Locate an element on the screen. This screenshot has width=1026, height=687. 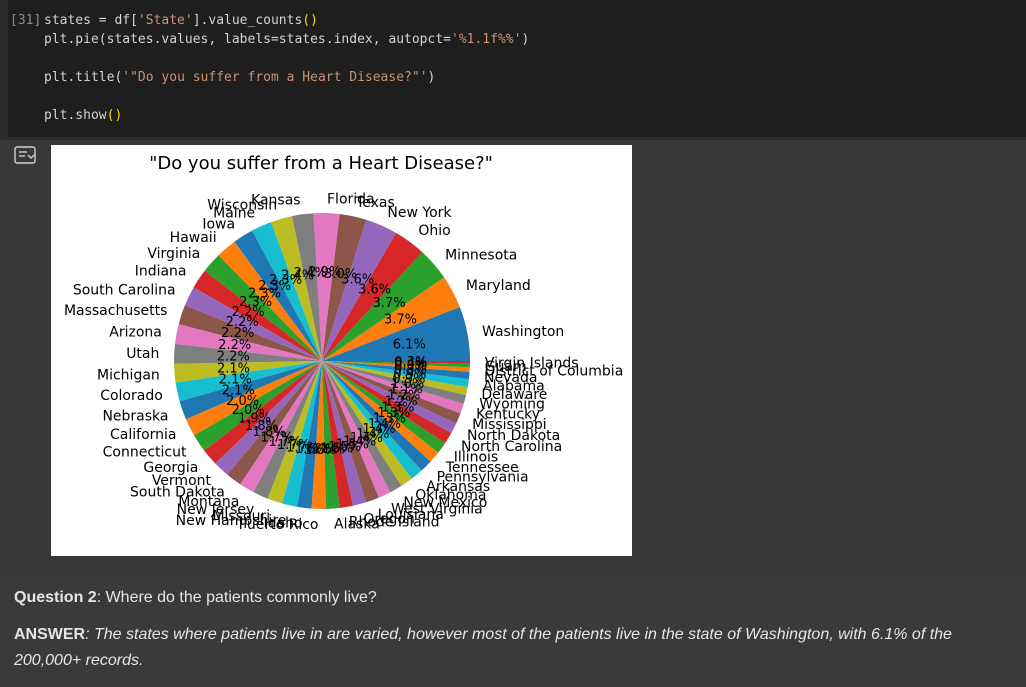
pie-slice-label: Utah is located at coordinates (142, 354).